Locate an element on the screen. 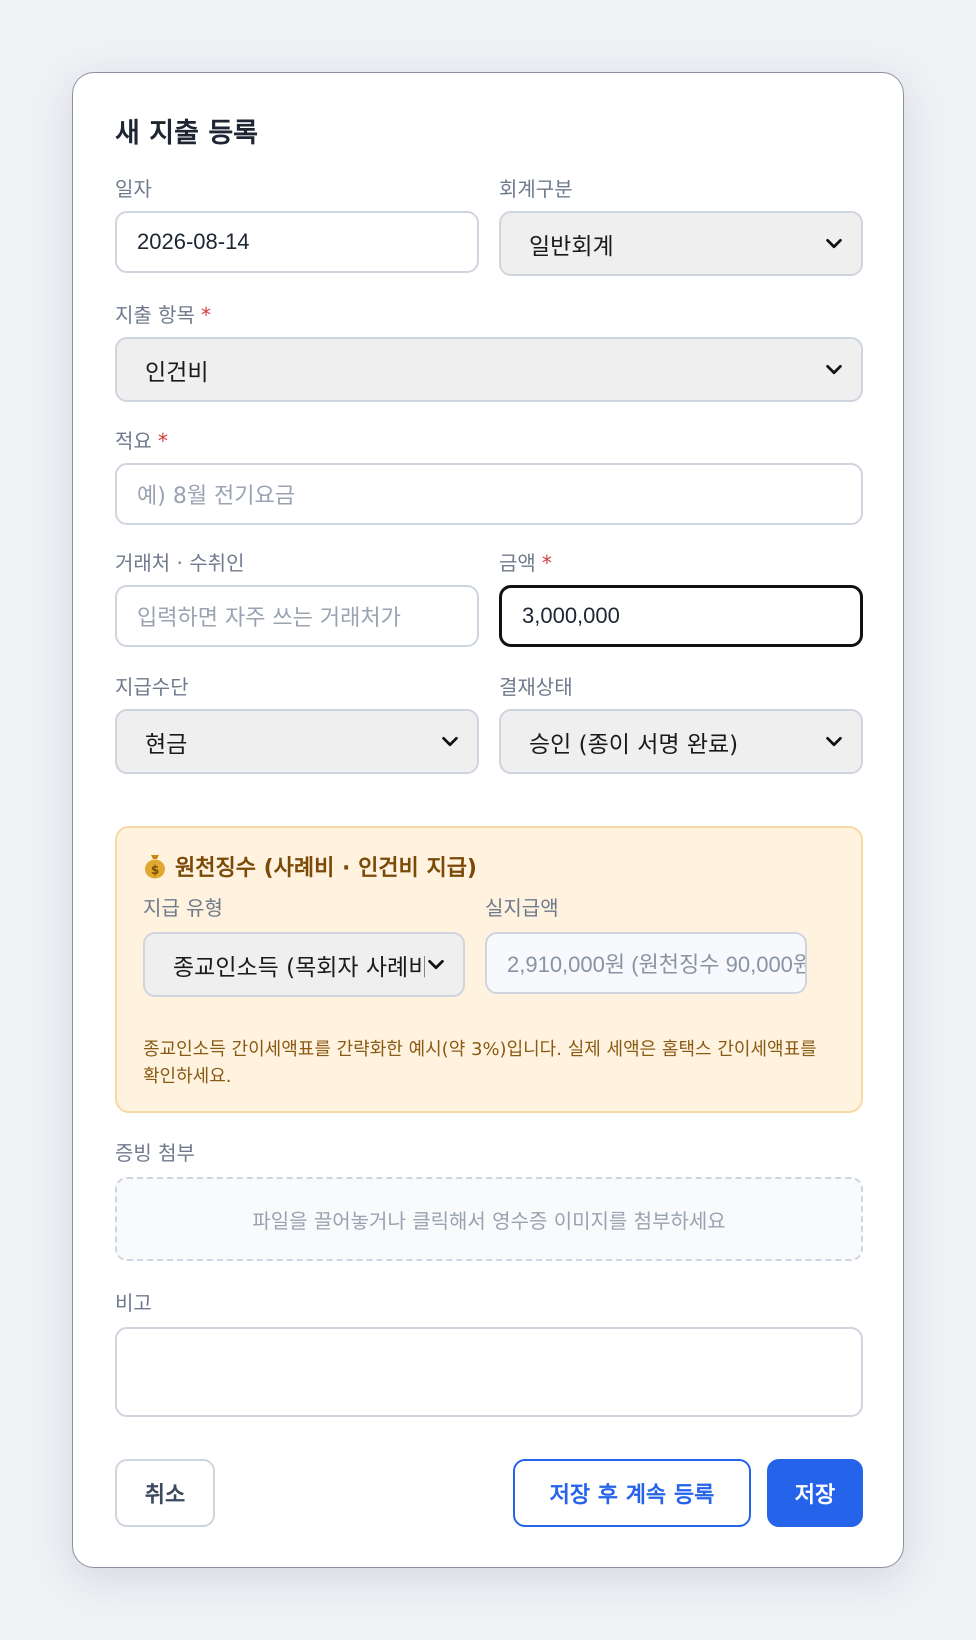 The width and height of the screenshot is (976, 1640). payment-method-value: 현금 is located at coordinates (166, 744).